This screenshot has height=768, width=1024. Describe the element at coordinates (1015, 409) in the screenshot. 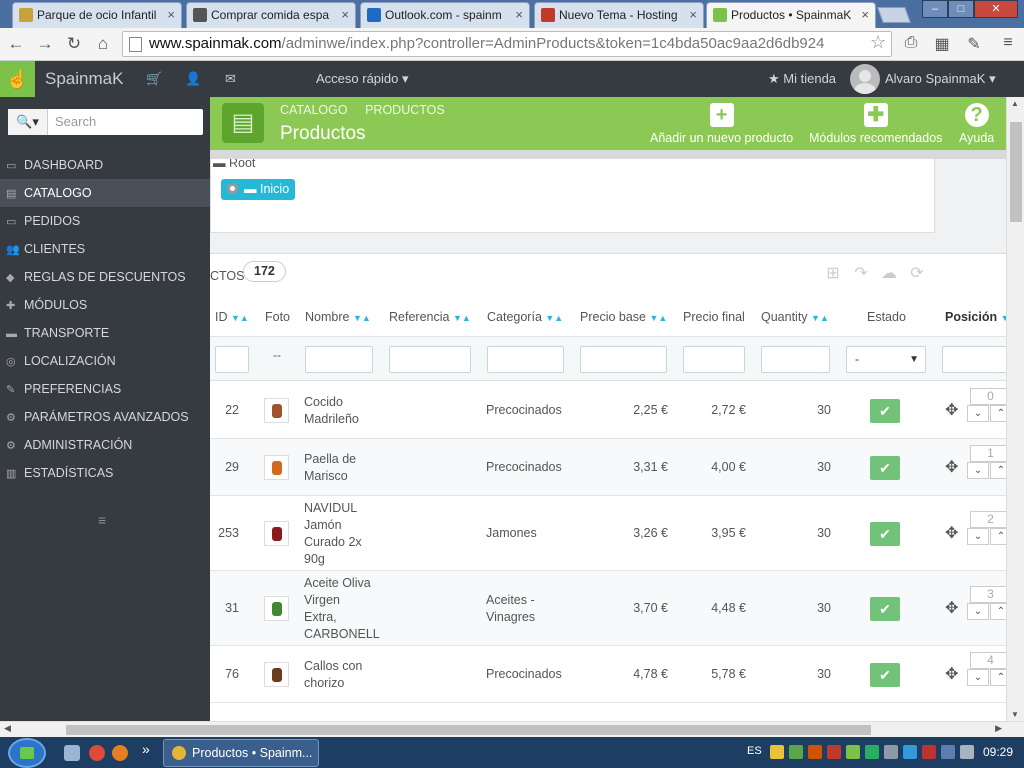

I see `vertical-scrollbar: ▲ ▼` at that location.